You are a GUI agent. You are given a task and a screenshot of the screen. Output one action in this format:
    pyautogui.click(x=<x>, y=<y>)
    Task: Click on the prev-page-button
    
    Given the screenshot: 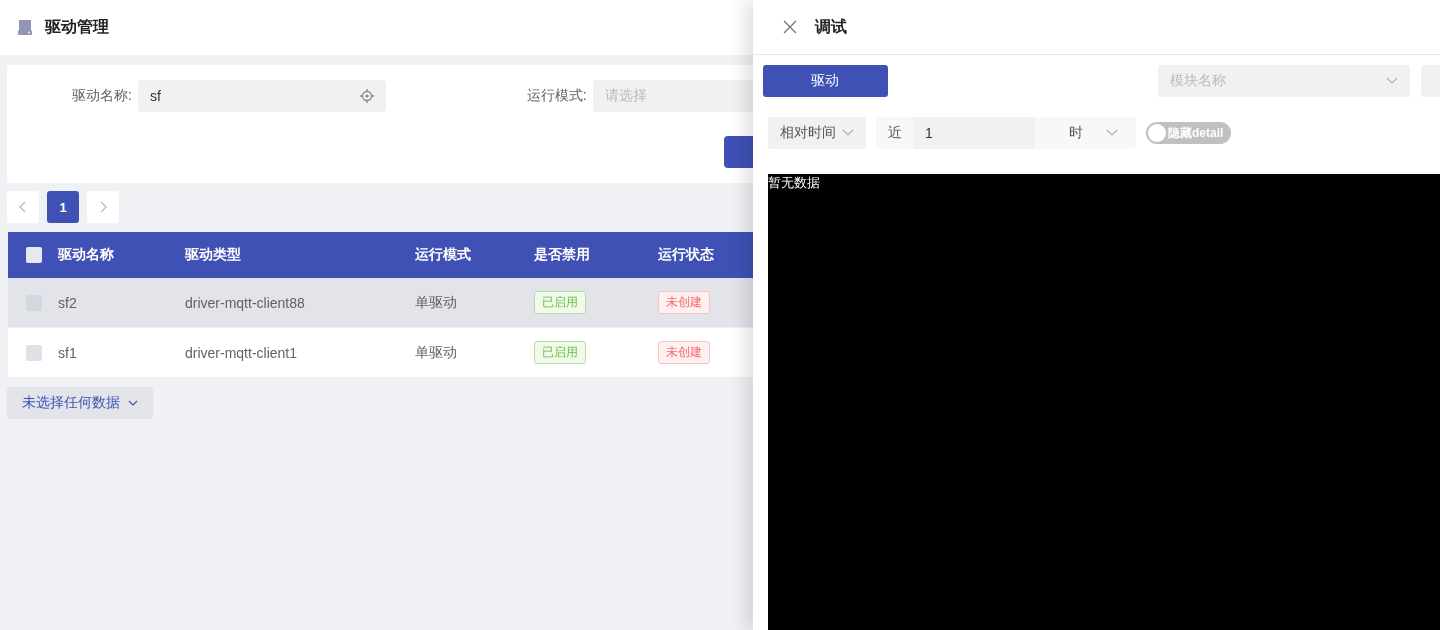 What is the action you would take?
    pyautogui.click(x=23, y=207)
    